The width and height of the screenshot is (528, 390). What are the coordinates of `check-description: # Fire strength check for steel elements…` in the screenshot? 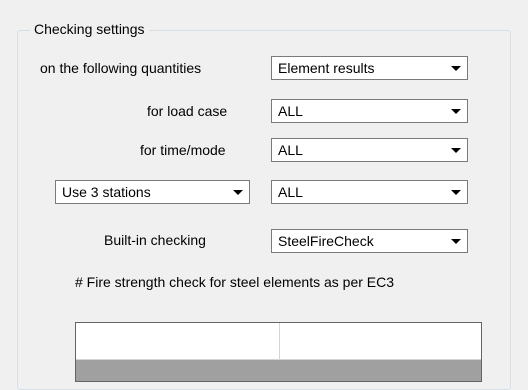 It's located at (235, 282).